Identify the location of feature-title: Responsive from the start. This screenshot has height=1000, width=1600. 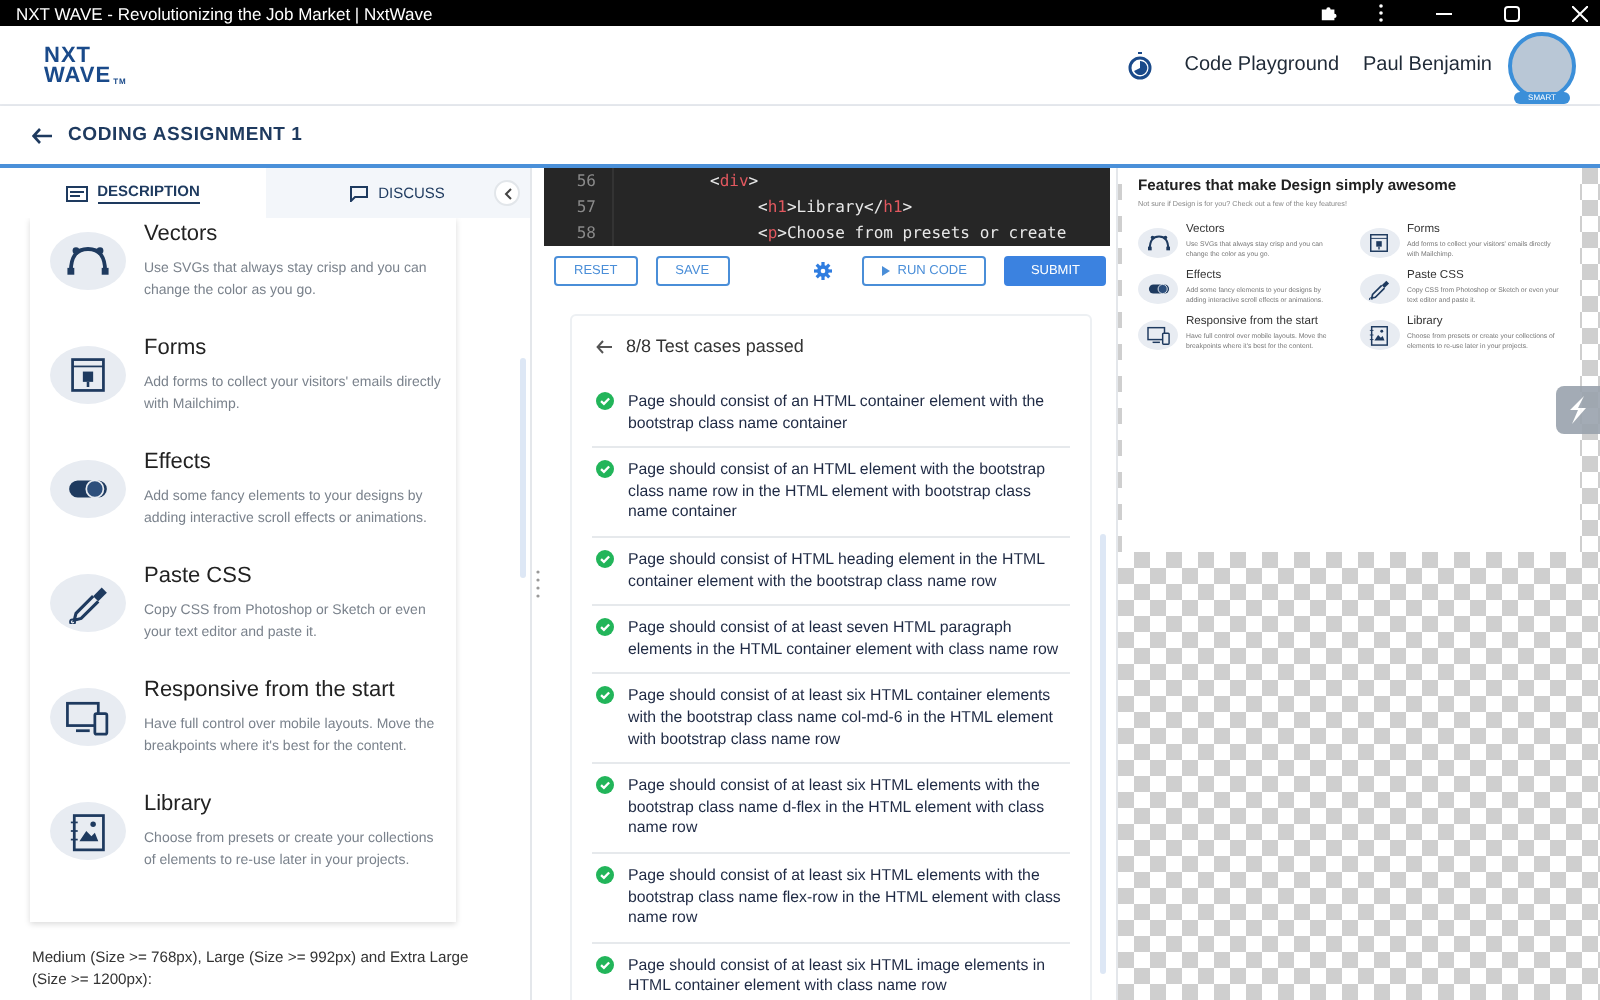
(270, 691).